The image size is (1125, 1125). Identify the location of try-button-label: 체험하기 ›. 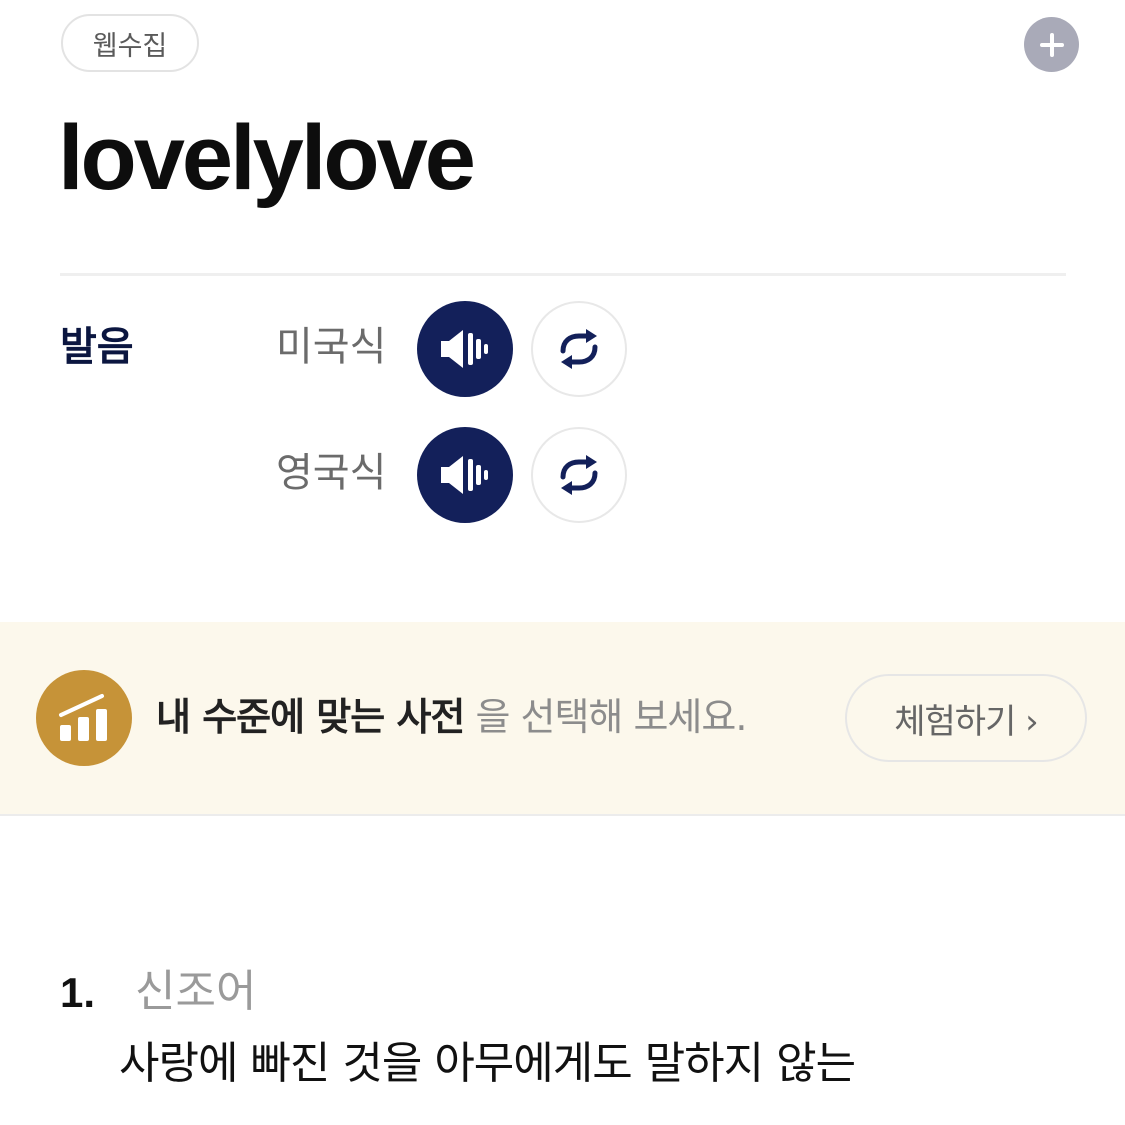
(966, 721).